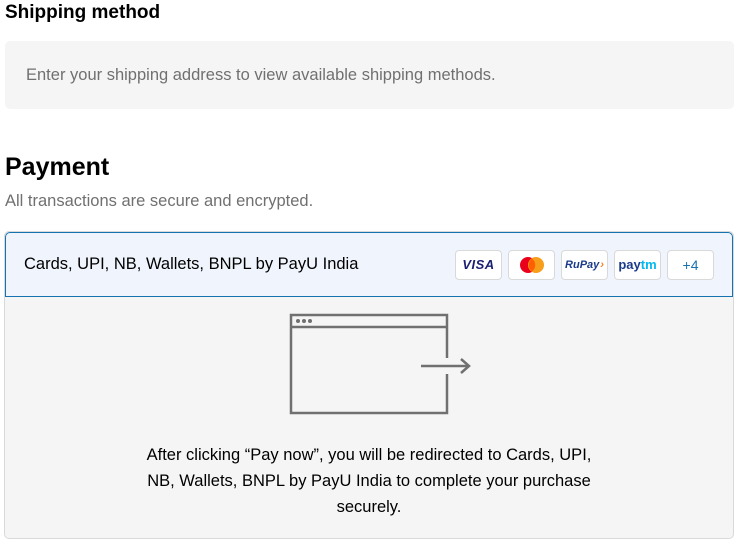 This screenshot has width=740, height=551. Describe the element at coordinates (629, 264) in the screenshot. I see `paytm-logo-pay: pay` at that location.